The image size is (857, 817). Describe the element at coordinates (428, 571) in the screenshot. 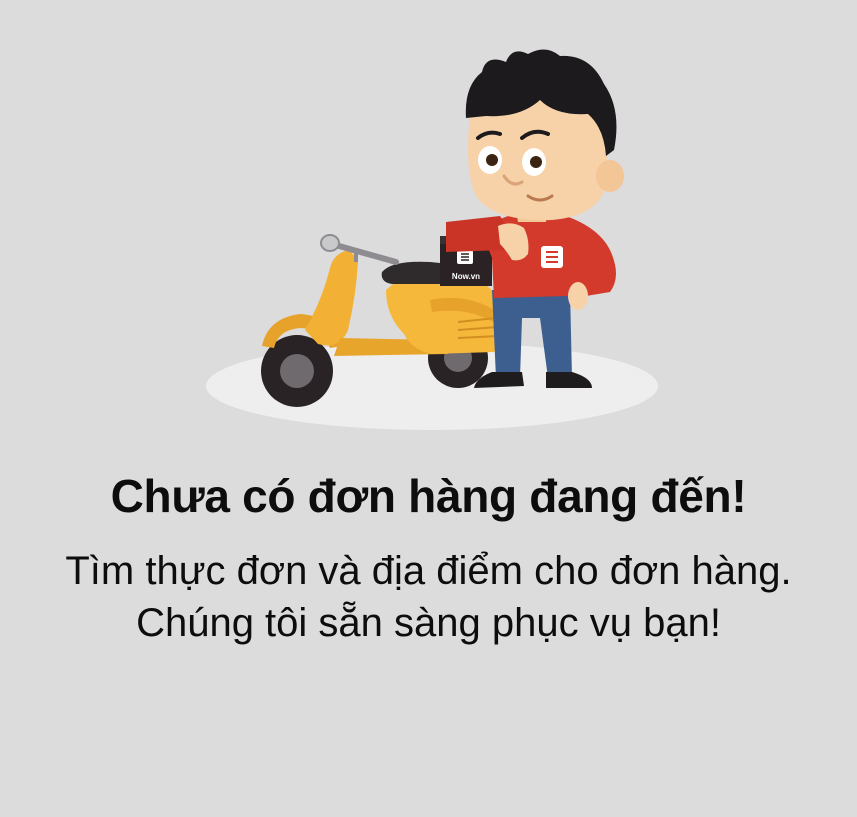

I see `empty-state-subtitle-line1: Tìm thực đơn và địa điểm cho đơn hàng.` at that location.